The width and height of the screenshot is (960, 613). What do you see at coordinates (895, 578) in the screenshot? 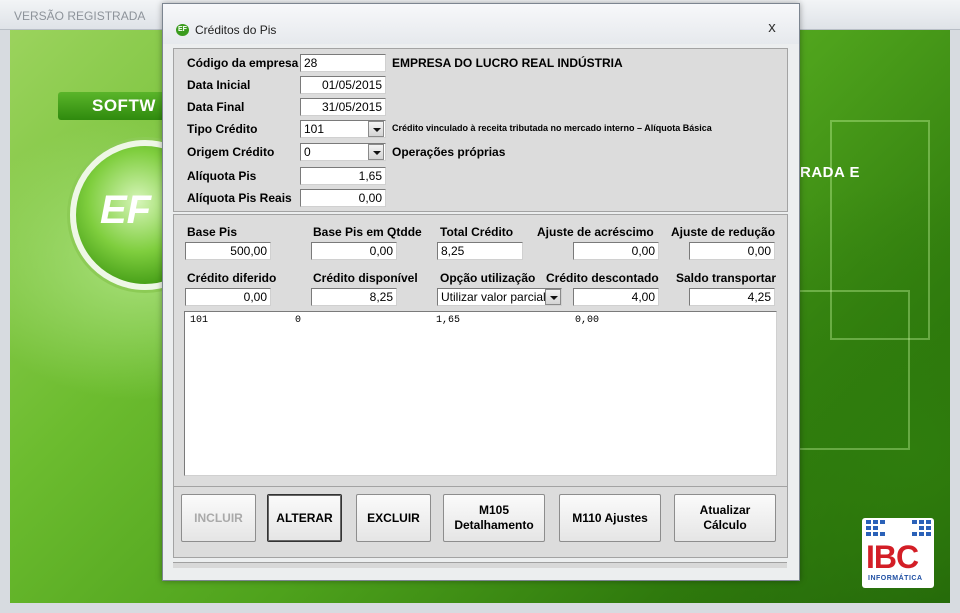
I see `ibc-logo-subtitle: INFORMÁTICA` at bounding box center [895, 578].